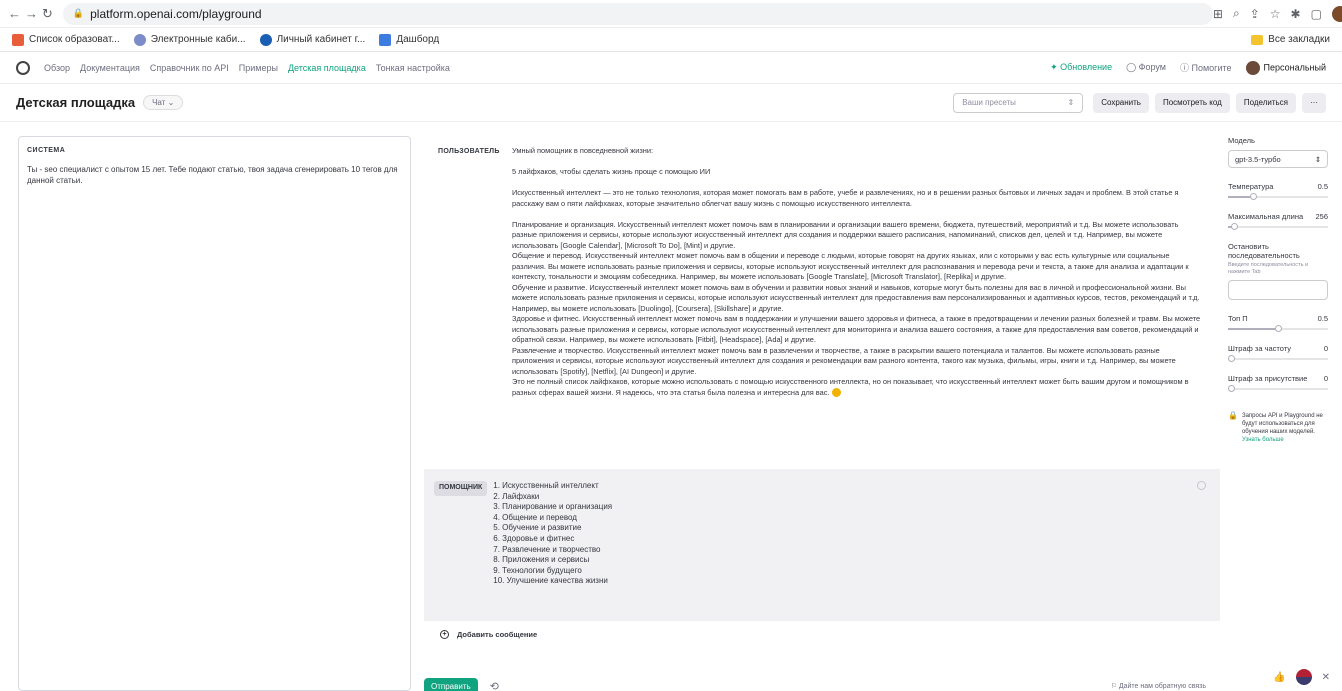  What do you see at coordinates (535, 517) in the screenshot?
I see `tag-item: 4. Общение и перевод` at bounding box center [535, 517].